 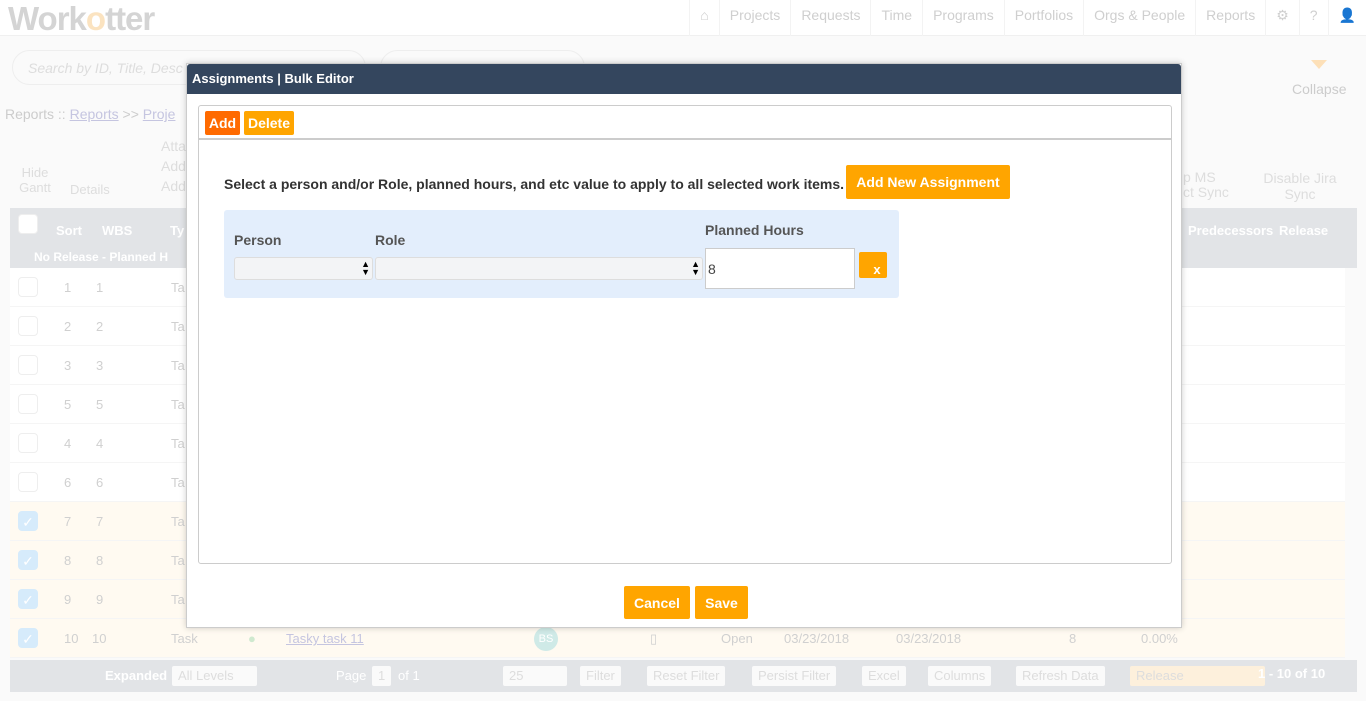 What do you see at coordinates (1319, 89) in the screenshot?
I see `collapse-button: Collapse` at bounding box center [1319, 89].